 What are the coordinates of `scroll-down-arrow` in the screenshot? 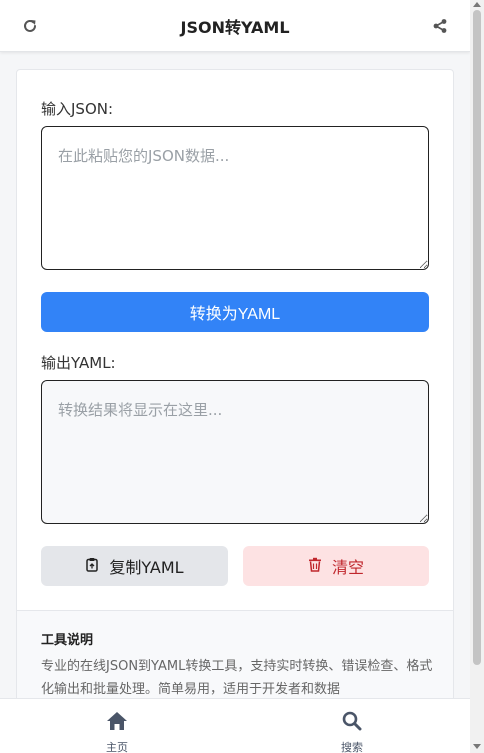 It's located at (477, 746).